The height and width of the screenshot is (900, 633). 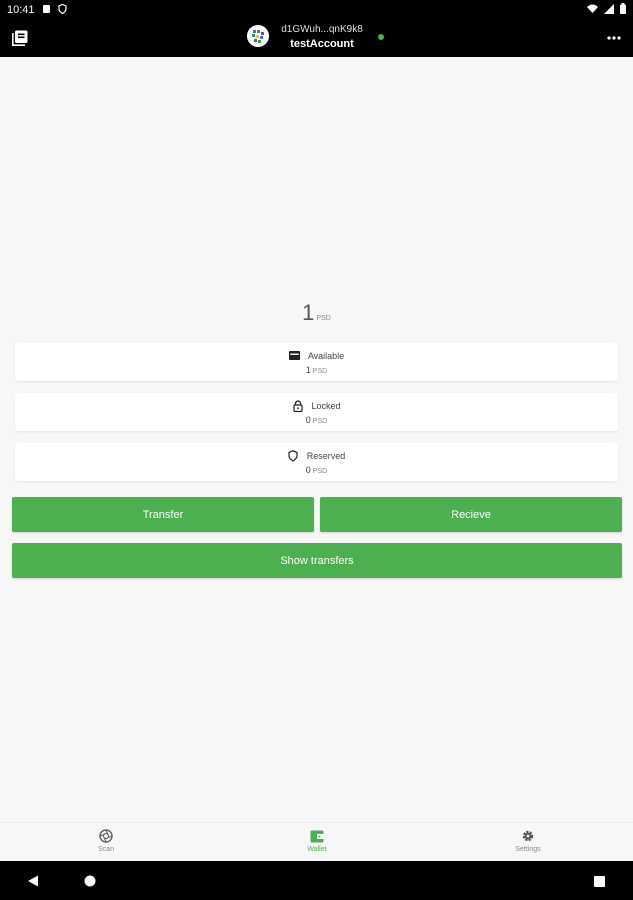 I want to click on total-balance-unit: PSD, so click(x=323, y=318).